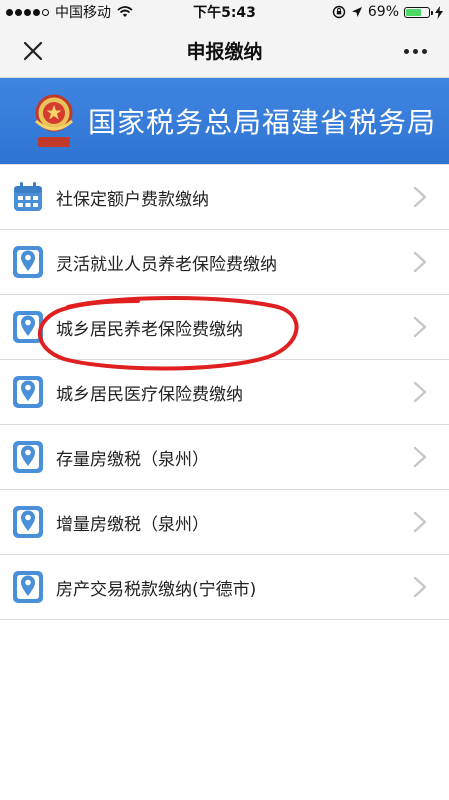 This screenshot has width=449, height=800. I want to click on menu-item-label: 城乡居民养老保险费缴纳, so click(149, 329).